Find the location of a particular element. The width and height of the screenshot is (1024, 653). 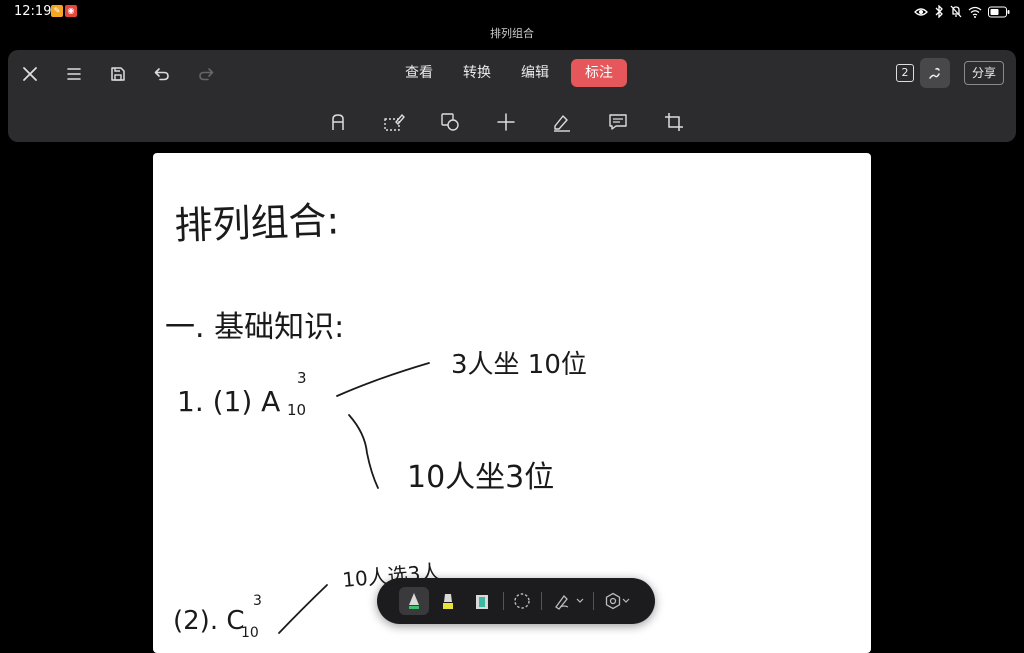

app-notification-icon: ✎ is located at coordinates (57, 11).